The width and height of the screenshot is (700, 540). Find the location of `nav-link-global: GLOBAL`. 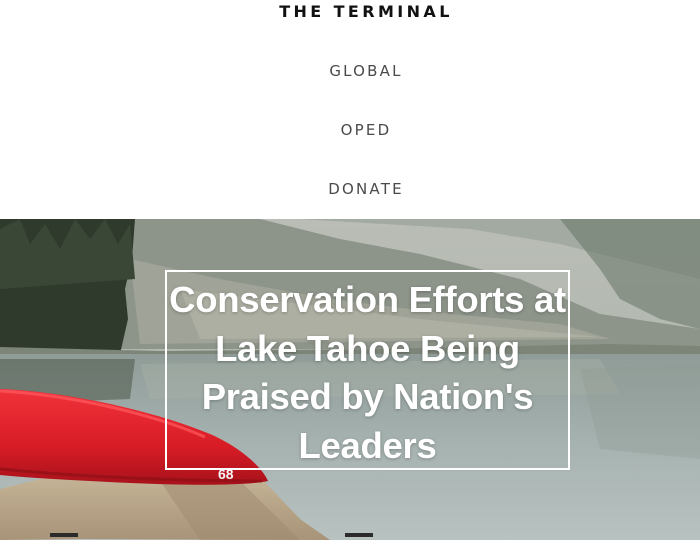

nav-link-global: GLOBAL is located at coordinates (350, 71).